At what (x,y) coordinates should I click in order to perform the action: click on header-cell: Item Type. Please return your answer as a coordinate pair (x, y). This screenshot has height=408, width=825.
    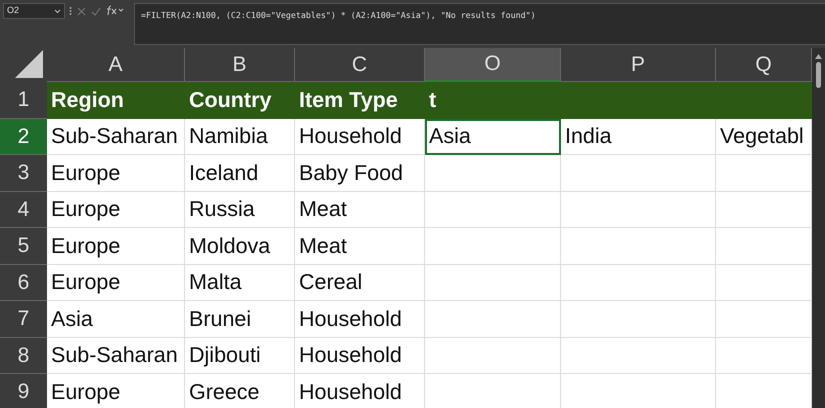
    Looking at the image, I should click on (360, 100).